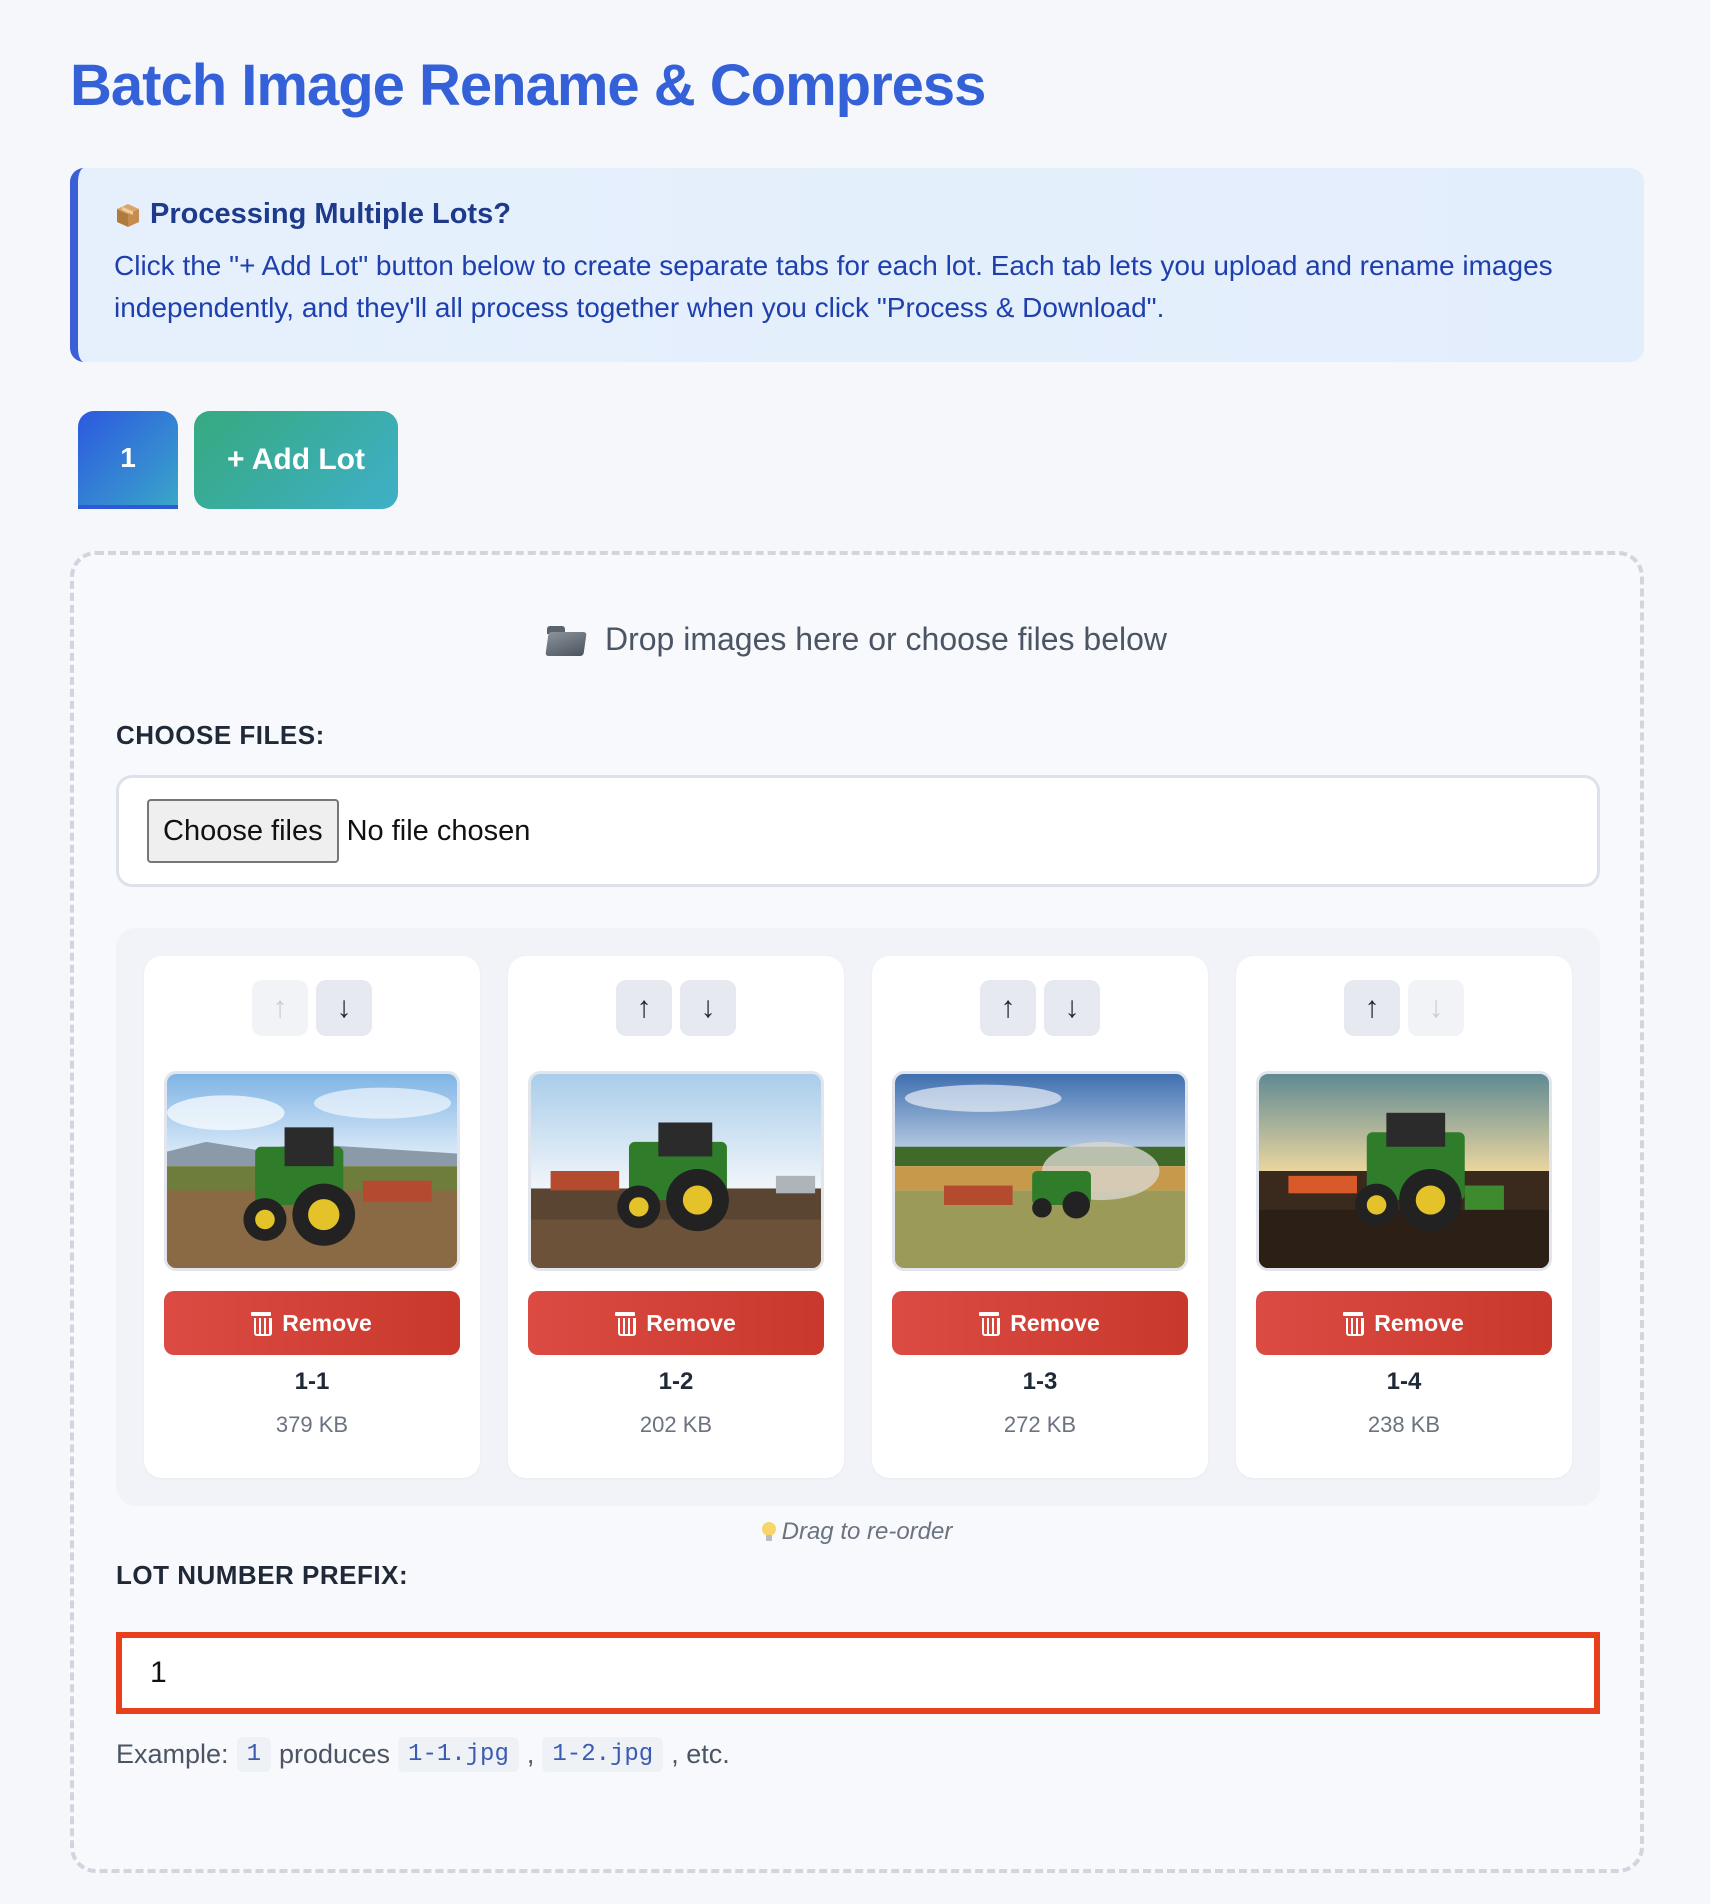 Image resolution: width=1710 pixels, height=1904 pixels. What do you see at coordinates (128, 460) in the screenshot?
I see `tab-lot-1: 1` at bounding box center [128, 460].